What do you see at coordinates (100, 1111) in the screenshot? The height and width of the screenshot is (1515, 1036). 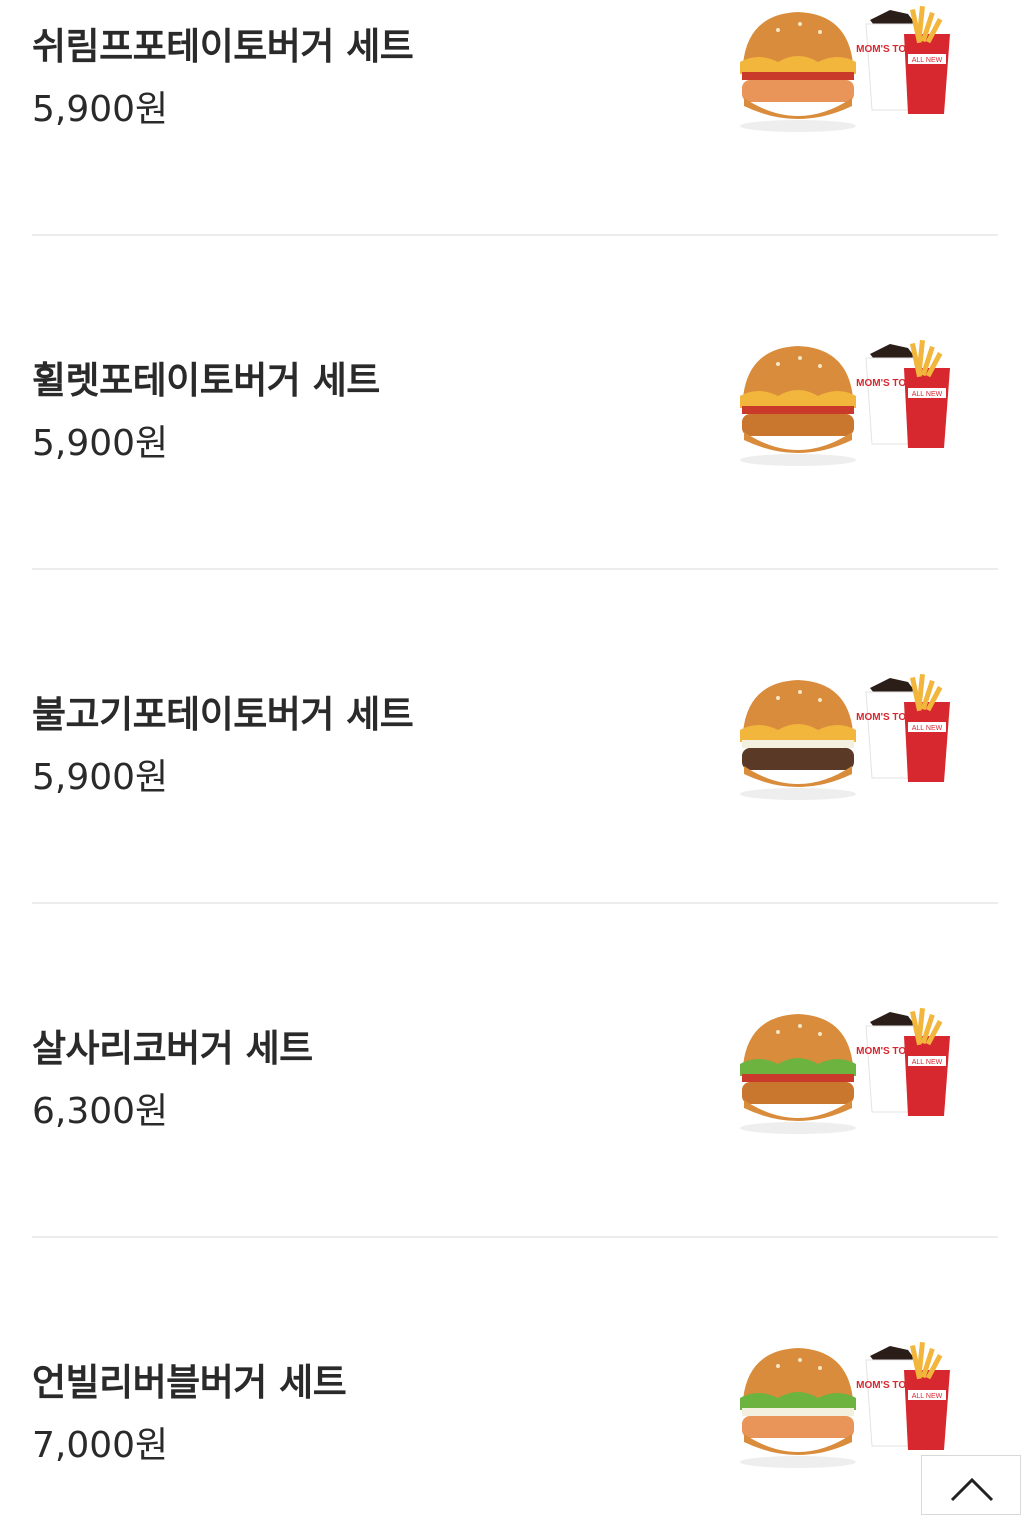 I see `menu-item-price: 6,300원` at bounding box center [100, 1111].